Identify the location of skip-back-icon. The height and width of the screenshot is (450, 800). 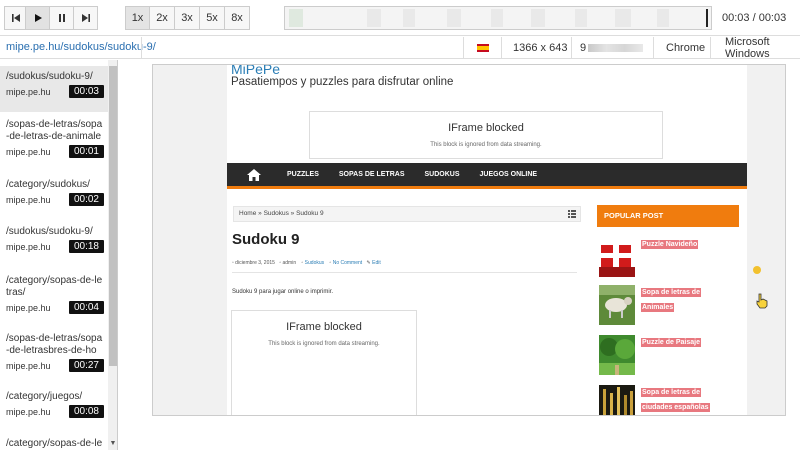
(15, 18).